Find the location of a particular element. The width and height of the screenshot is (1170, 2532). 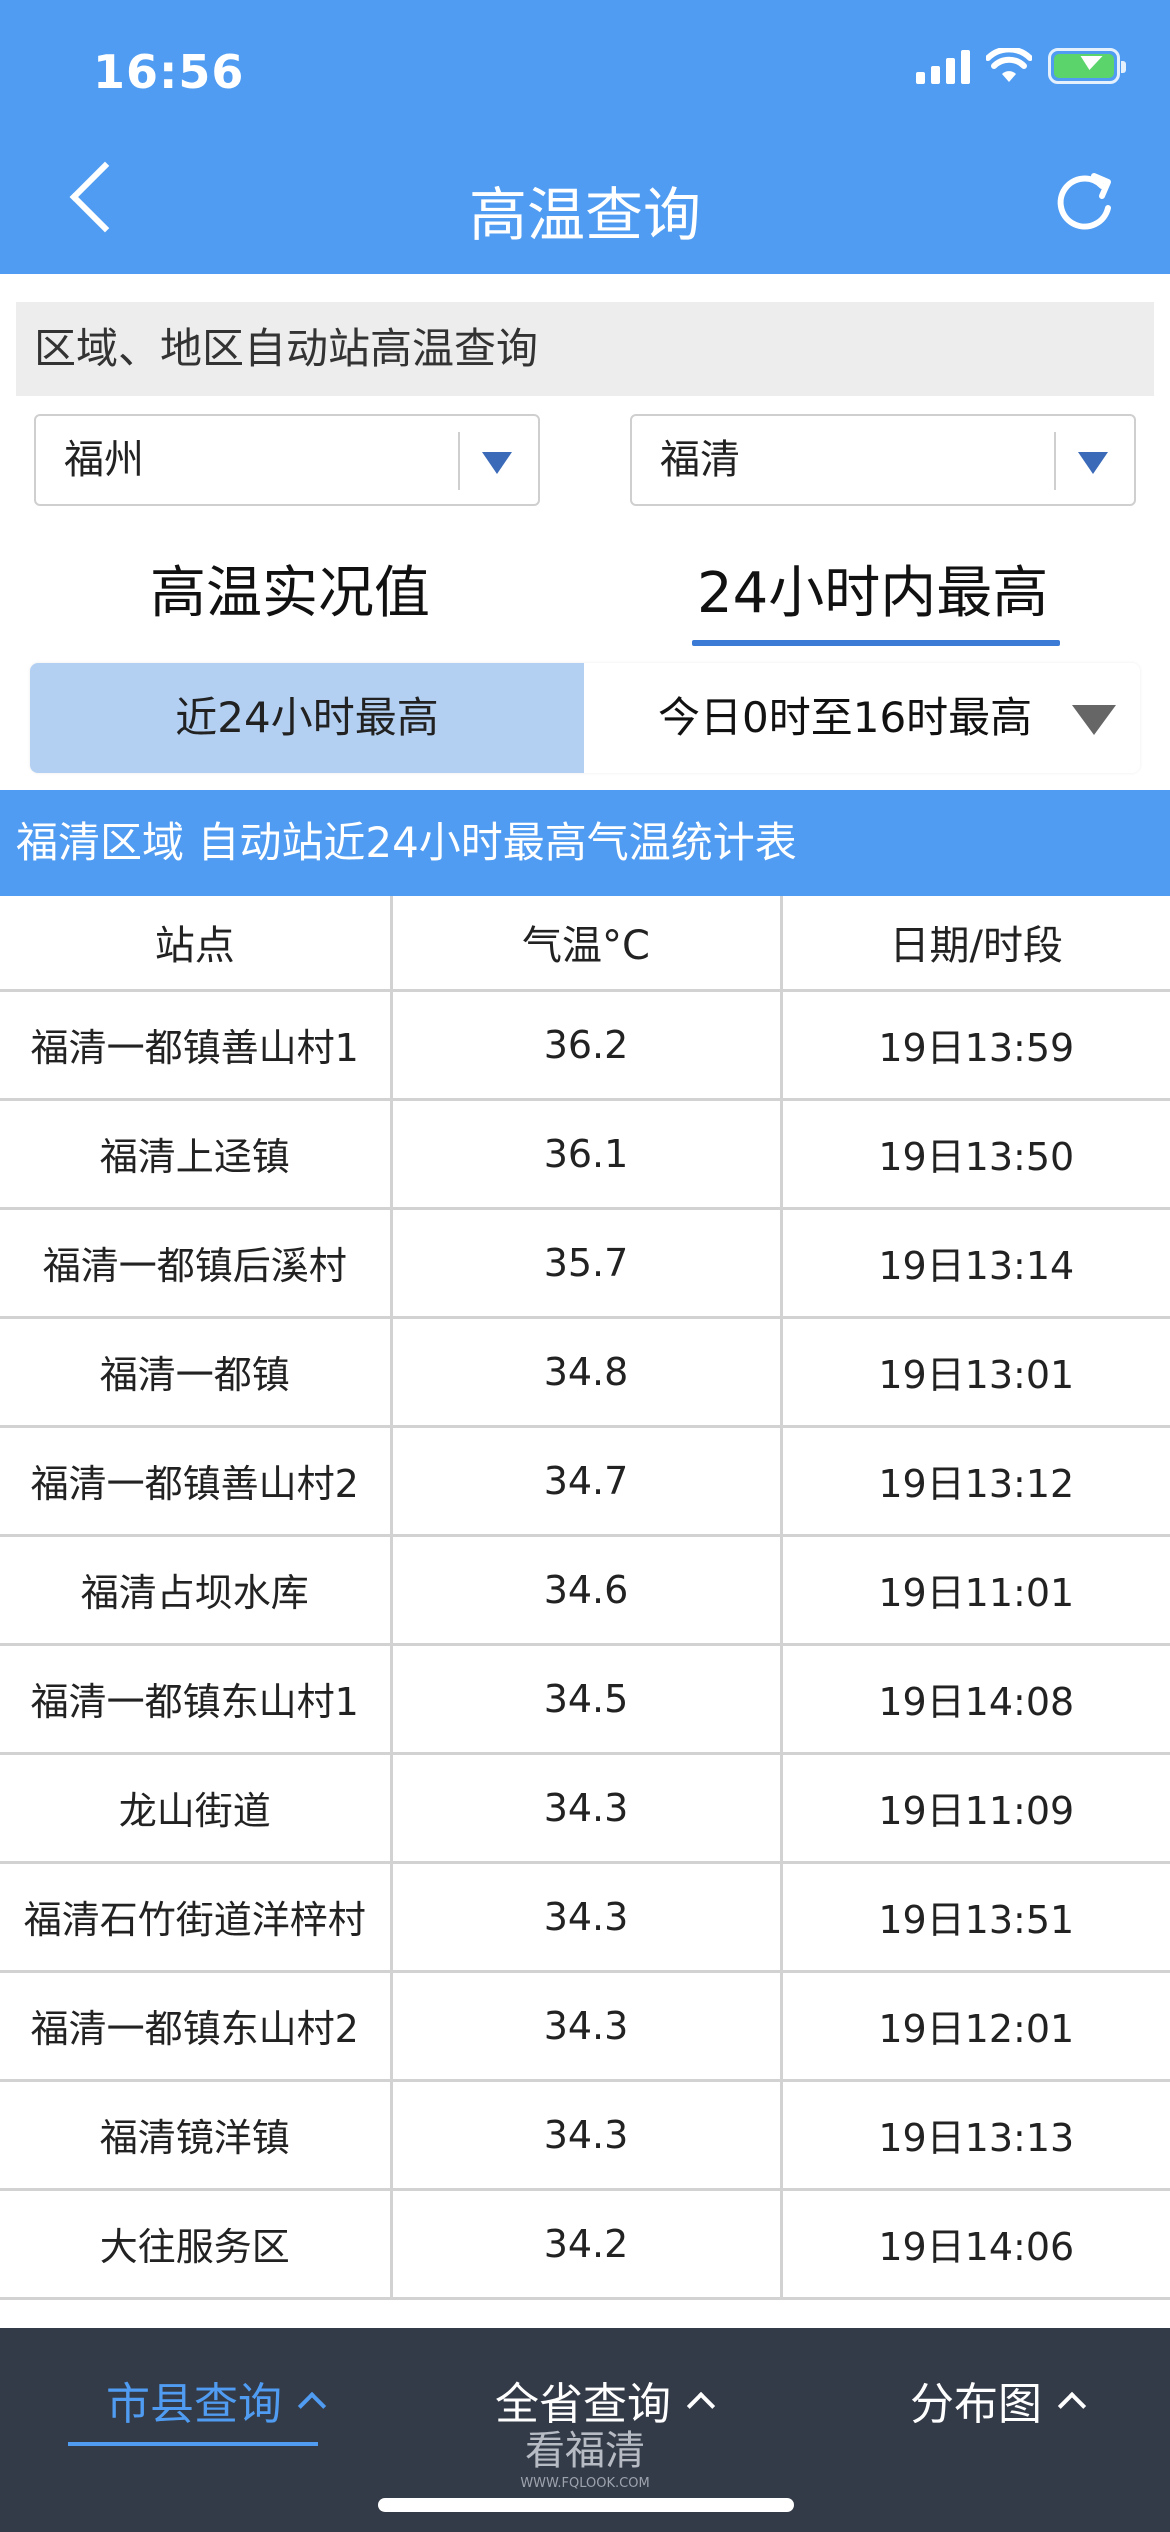

station-cell: 福清石竹街道洋梓村 is located at coordinates (196, 1917).